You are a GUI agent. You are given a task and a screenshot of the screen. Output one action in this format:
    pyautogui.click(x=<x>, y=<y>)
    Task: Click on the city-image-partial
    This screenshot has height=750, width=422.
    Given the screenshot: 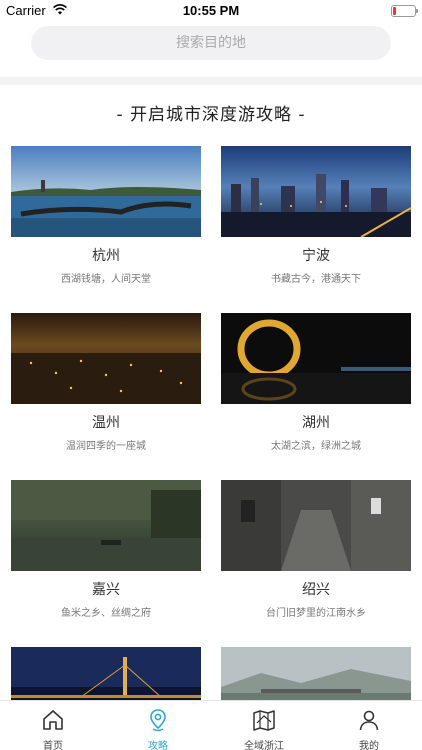 What is the action you would take?
    pyautogui.click(x=106, y=673)
    